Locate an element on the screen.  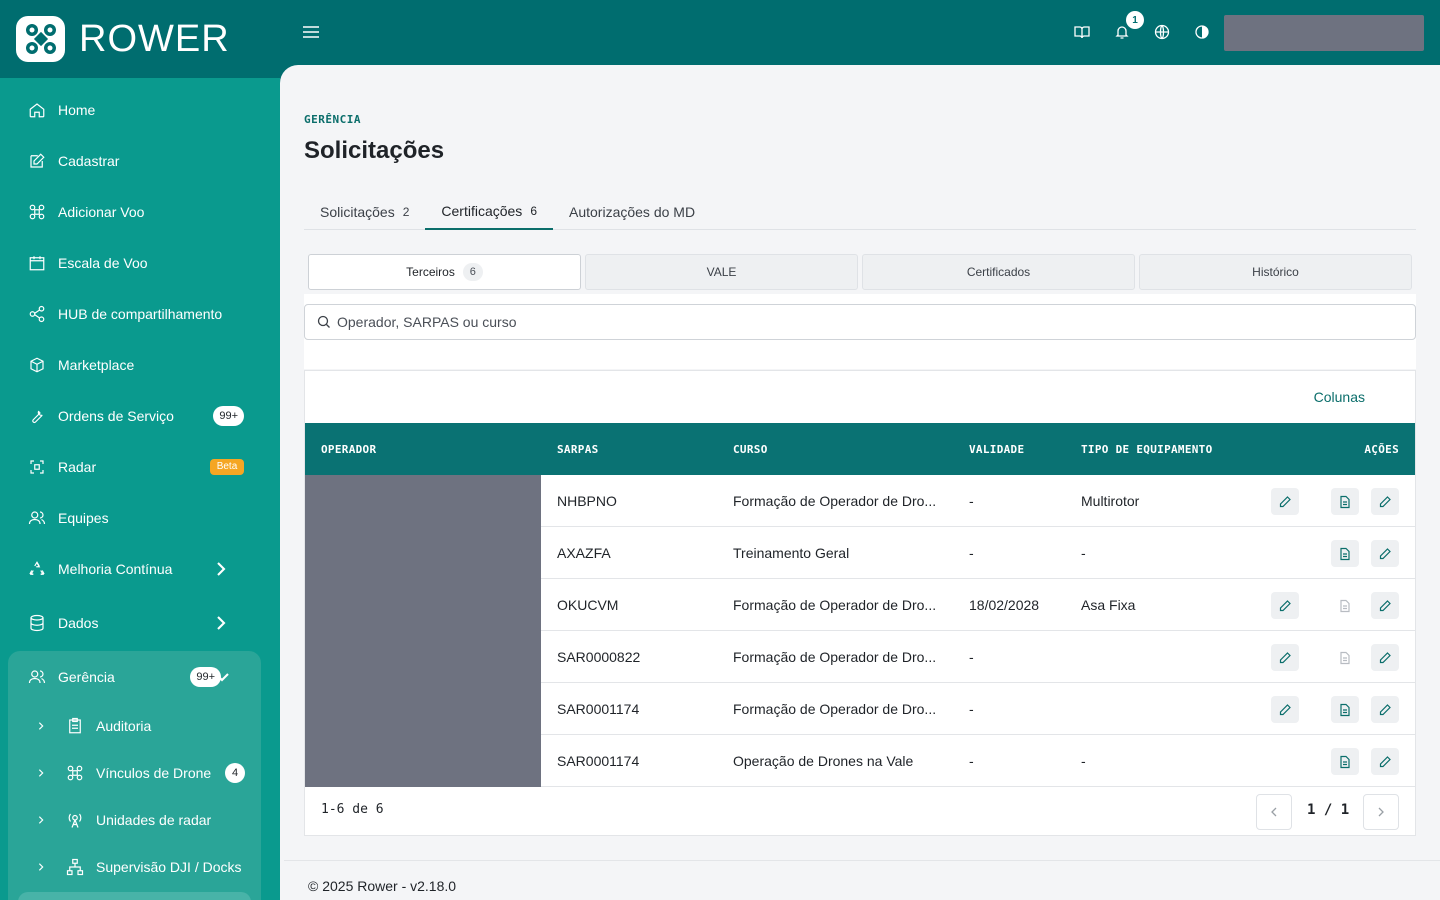
sidebar-item-marketplace: Marketplace is located at coordinates (140, 364).